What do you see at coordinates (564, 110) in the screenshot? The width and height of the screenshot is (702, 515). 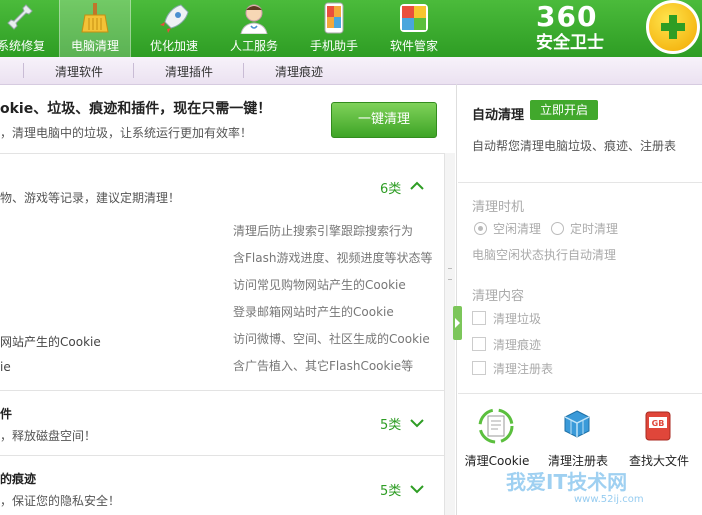 I see `enable-now-button: 立即开启` at bounding box center [564, 110].